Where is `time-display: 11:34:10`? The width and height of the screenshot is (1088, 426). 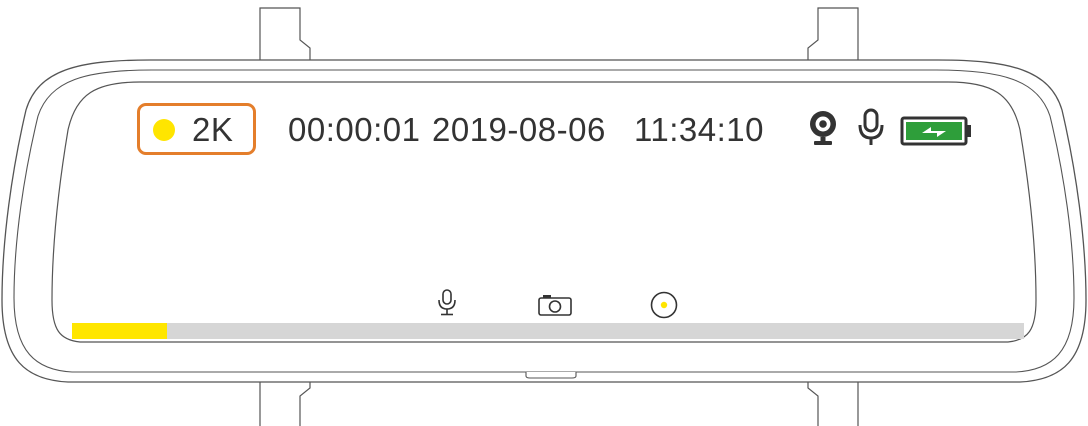
time-display: 11:34:10 is located at coordinates (699, 129).